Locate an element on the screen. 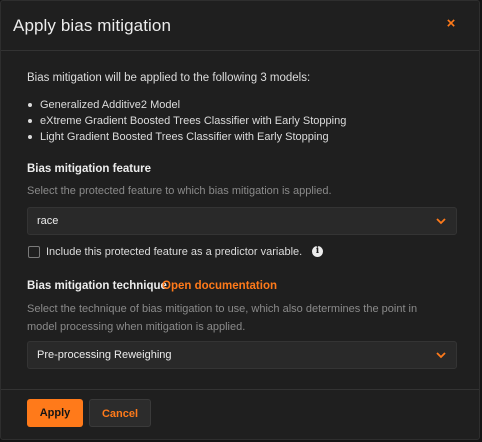  dialog-header: Apply bias mitigation × is located at coordinates (240, 26).